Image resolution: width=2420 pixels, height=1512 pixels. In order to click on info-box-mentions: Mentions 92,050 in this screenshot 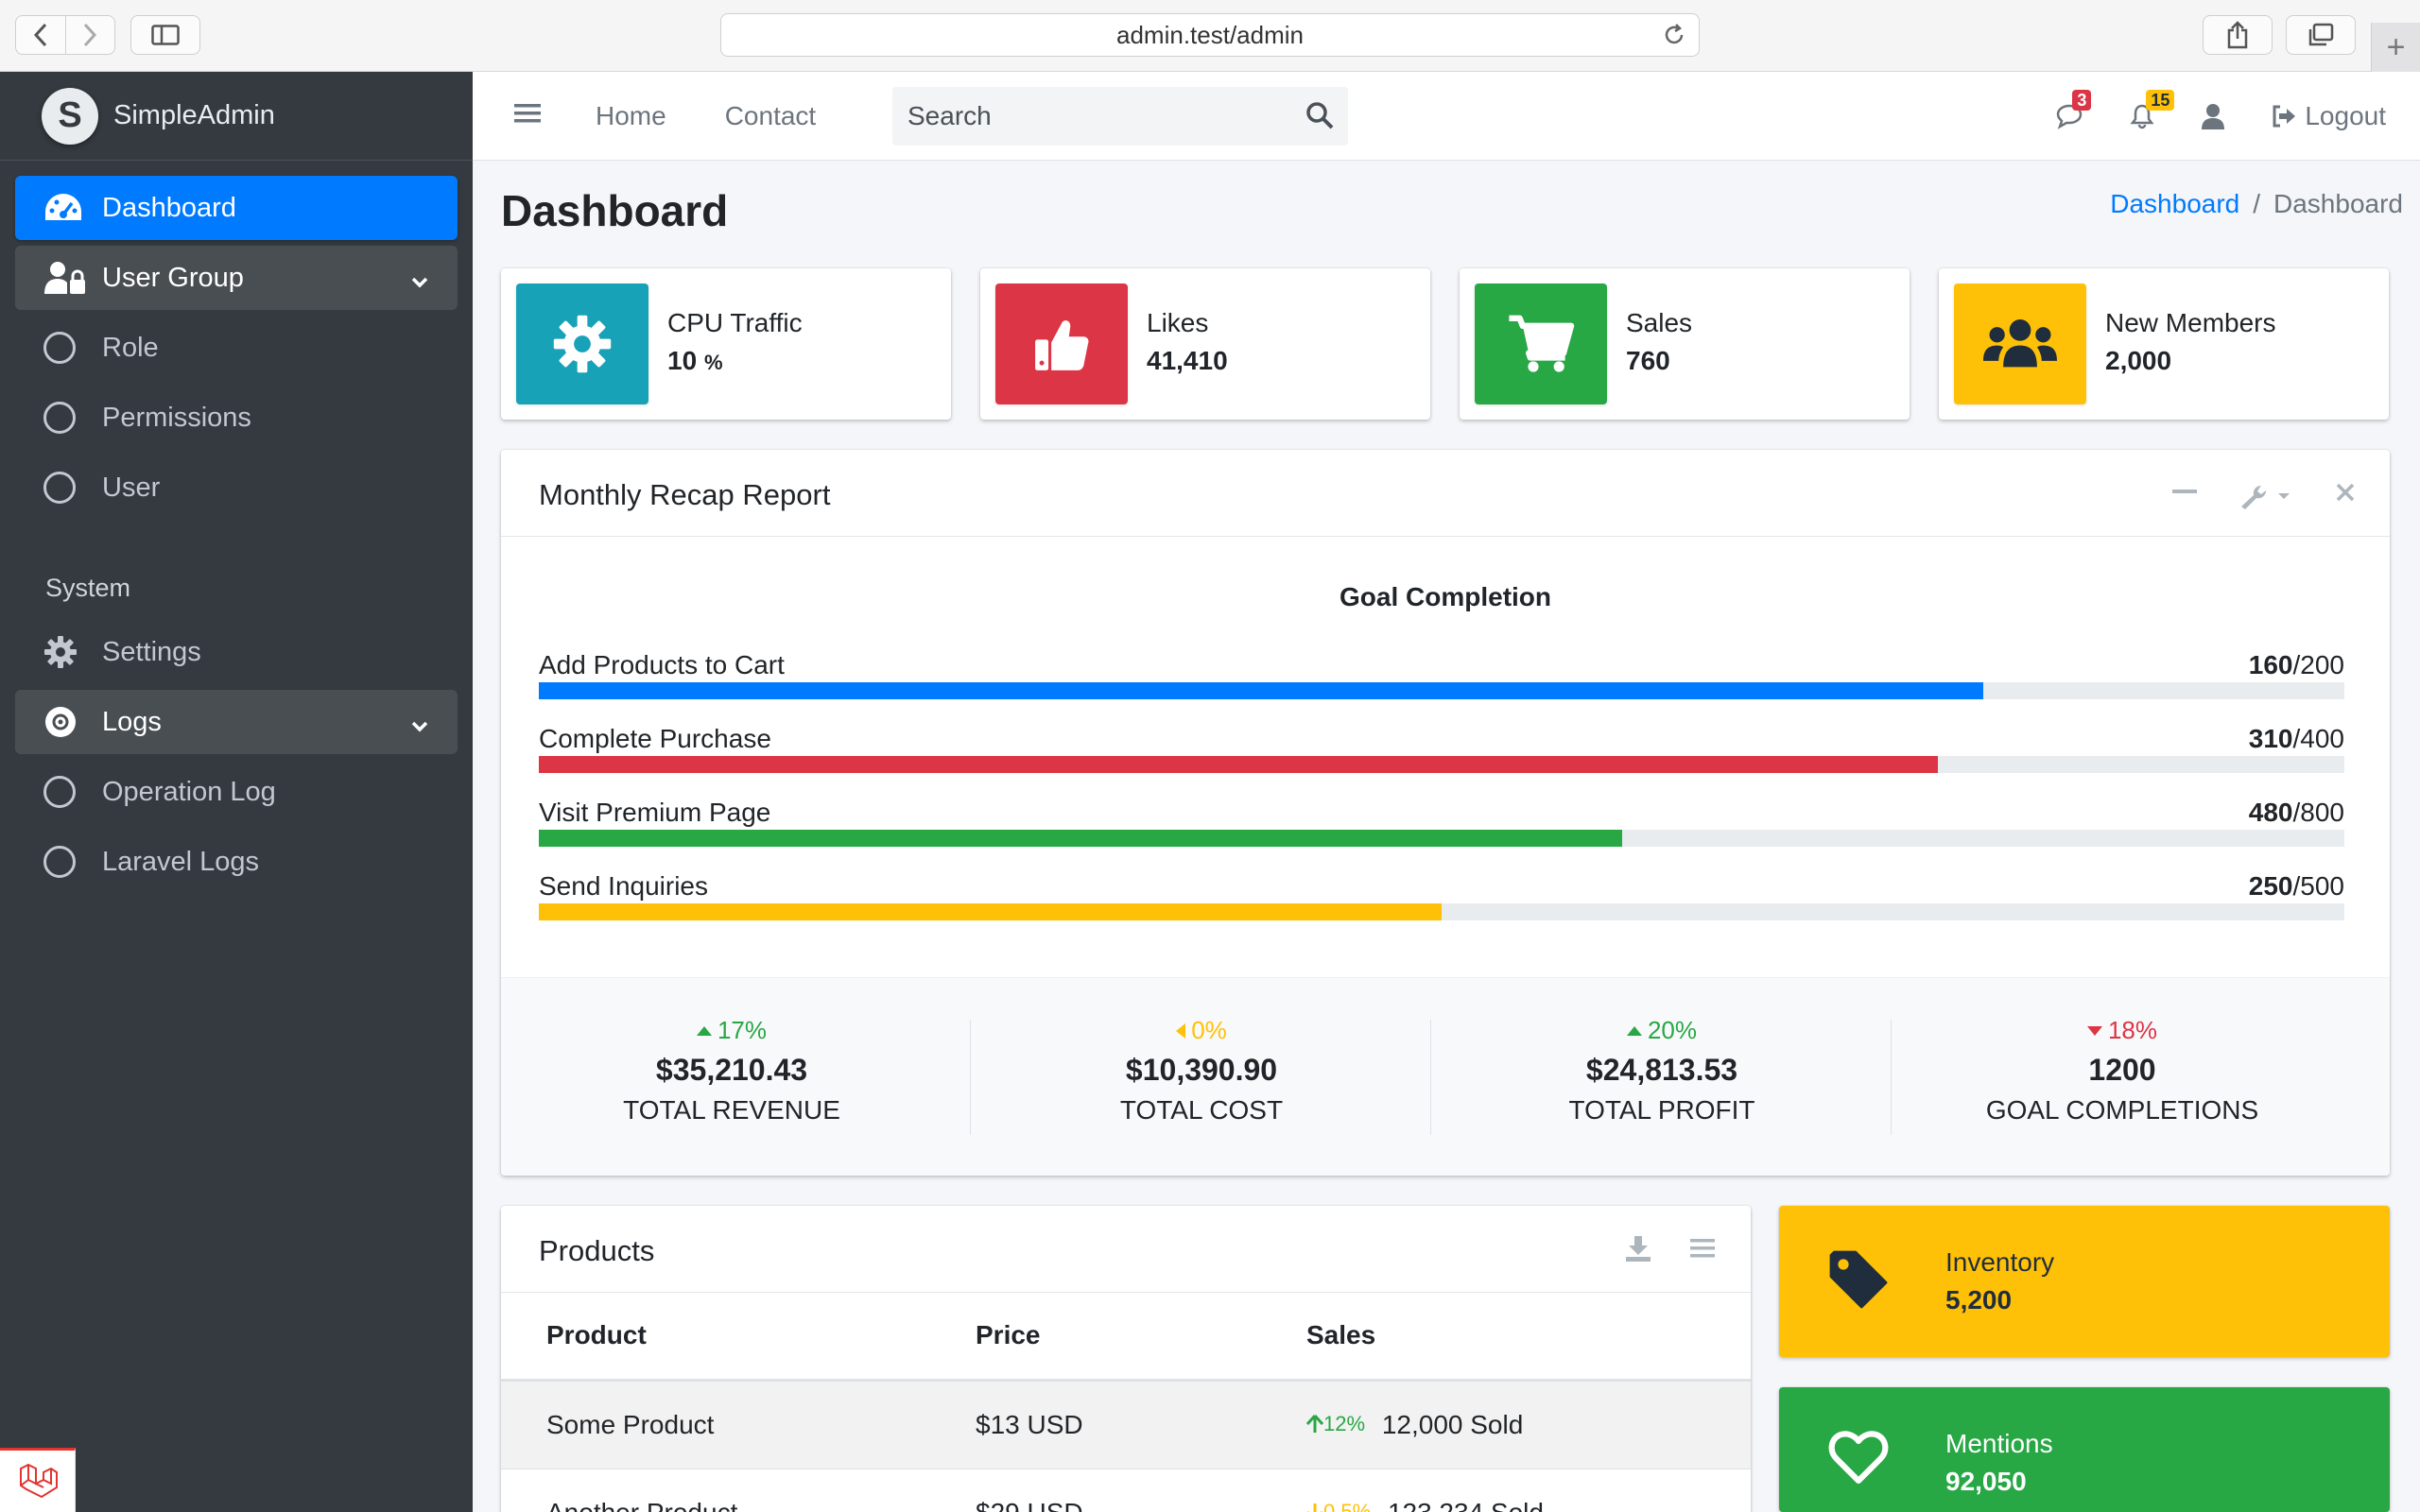, I will do `click(2084, 1449)`.